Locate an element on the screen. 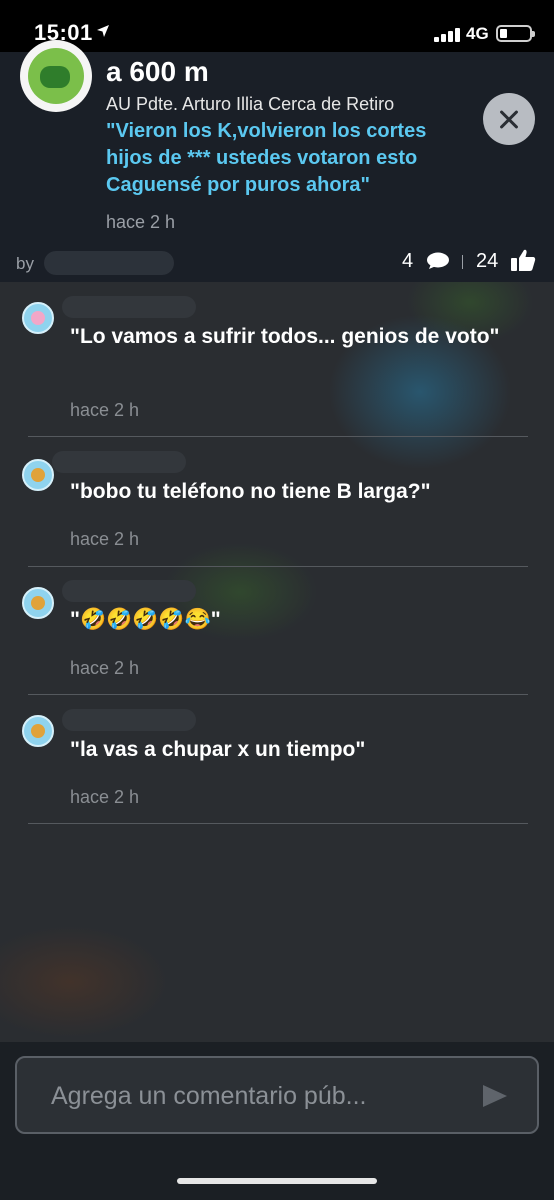 The width and height of the screenshot is (554, 1200). close-button is located at coordinates (509, 119).